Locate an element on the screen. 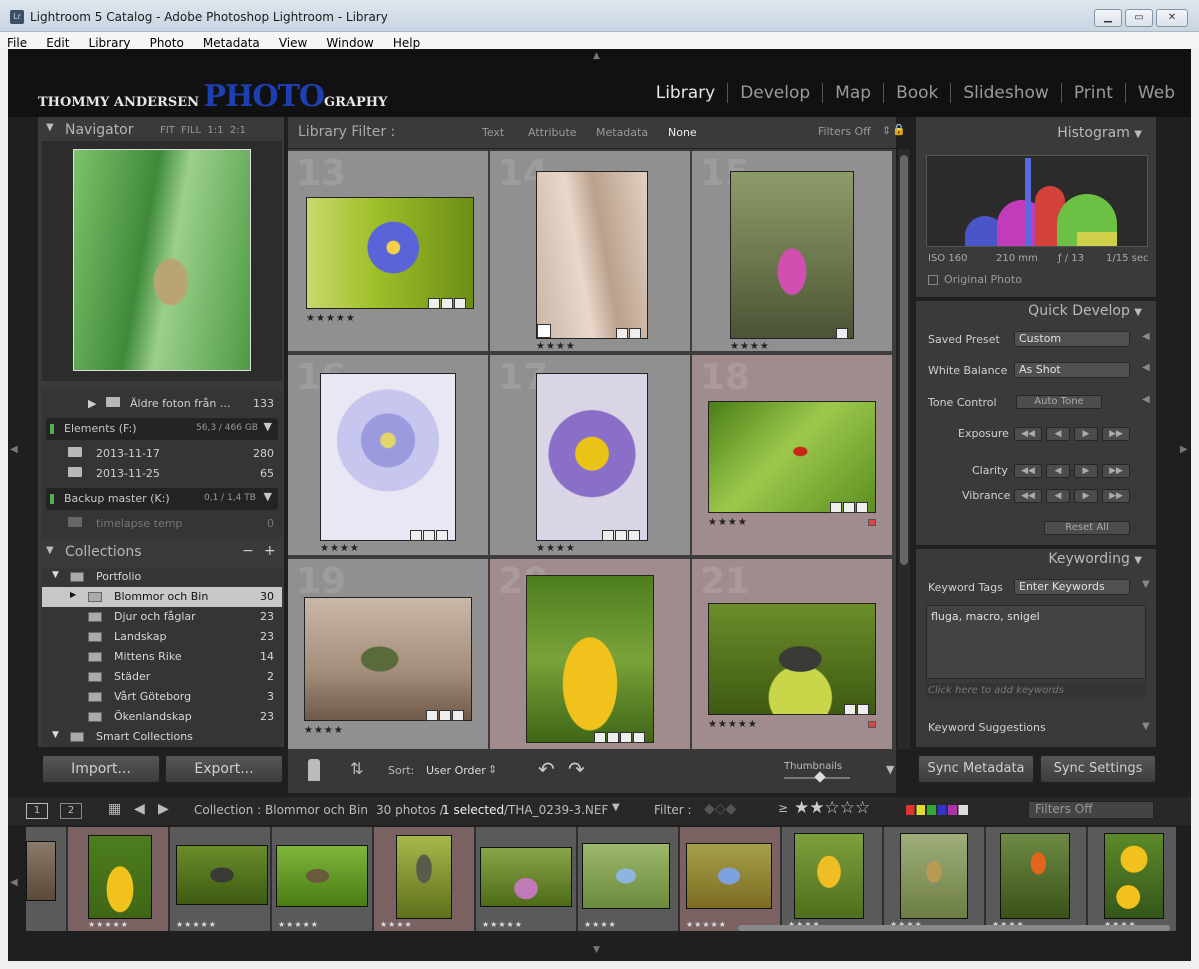 The height and width of the screenshot is (969, 1199). zoom-fit: FIT is located at coordinates (167, 130).